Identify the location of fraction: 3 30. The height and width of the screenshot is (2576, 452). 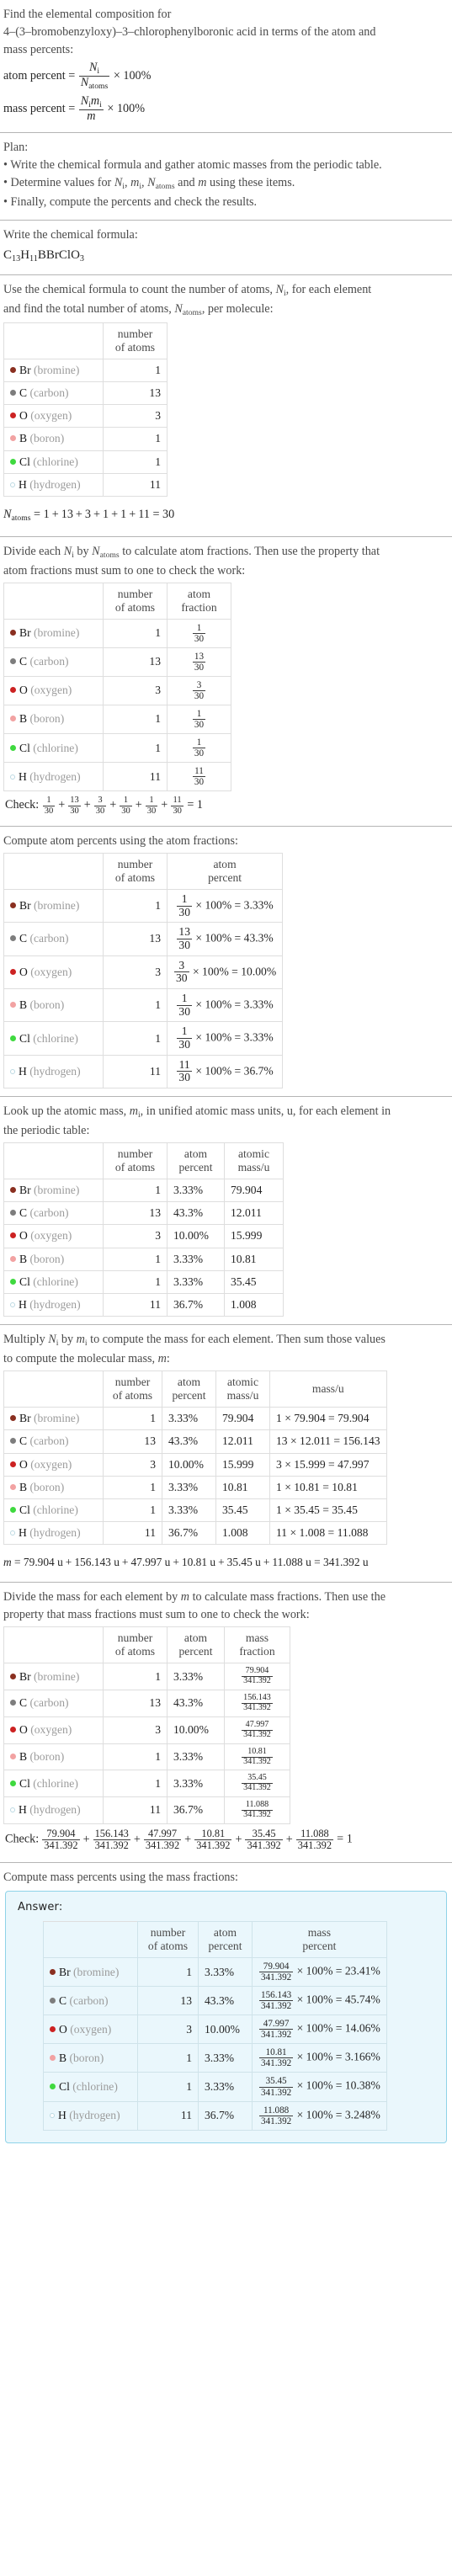
(199, 690).